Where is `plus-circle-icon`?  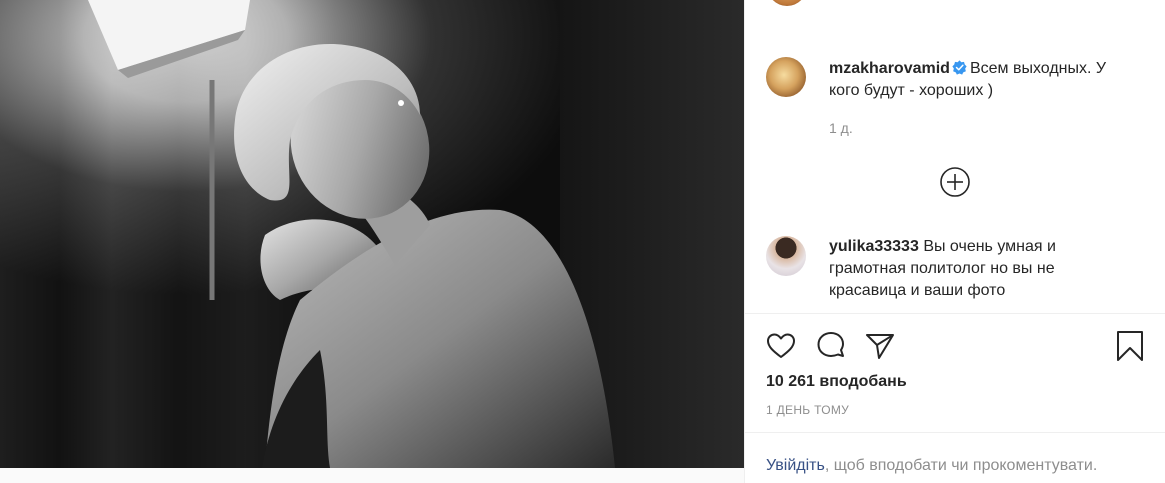 plus-circle-icon is located at coordinates (955, 182).